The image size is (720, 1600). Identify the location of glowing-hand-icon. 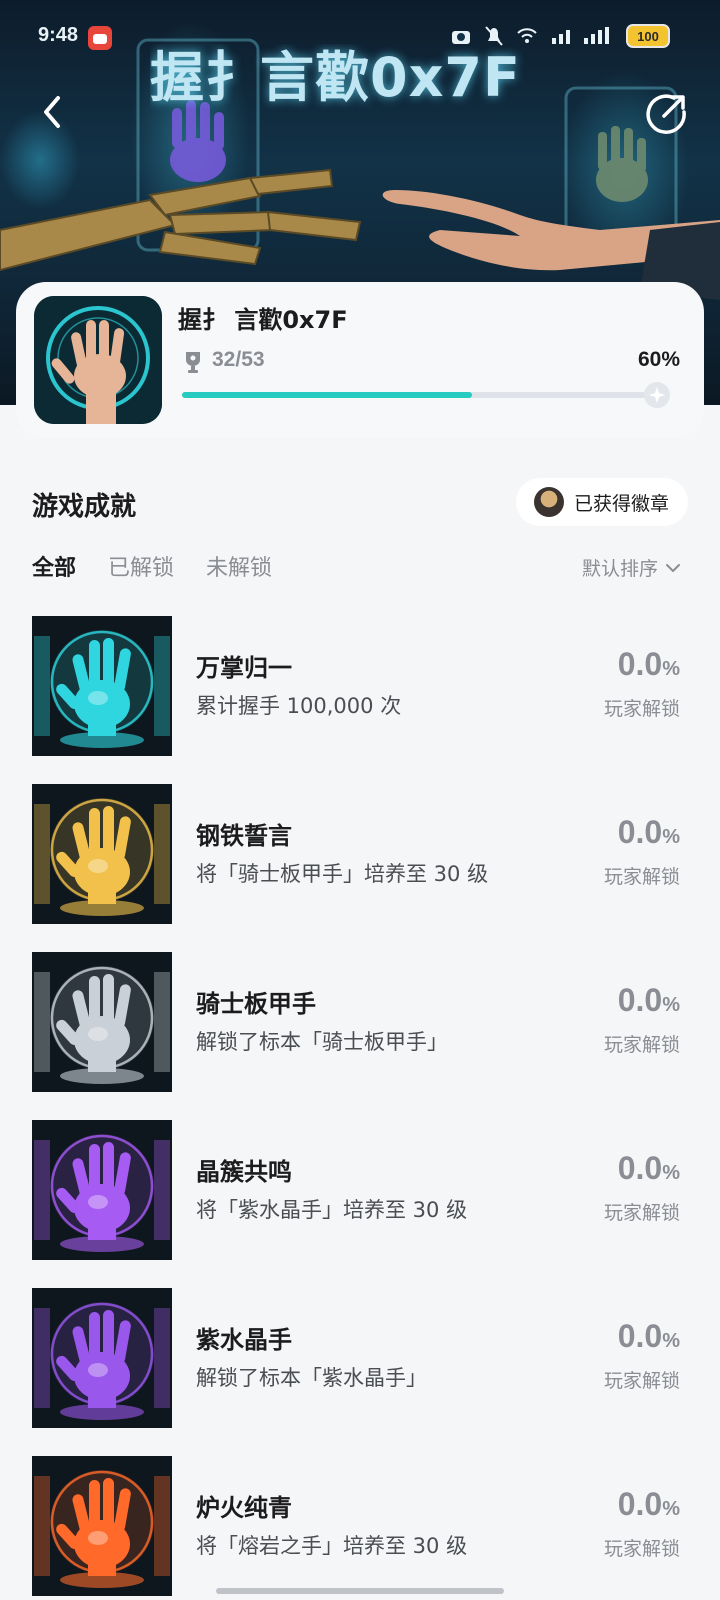
(102, 686).